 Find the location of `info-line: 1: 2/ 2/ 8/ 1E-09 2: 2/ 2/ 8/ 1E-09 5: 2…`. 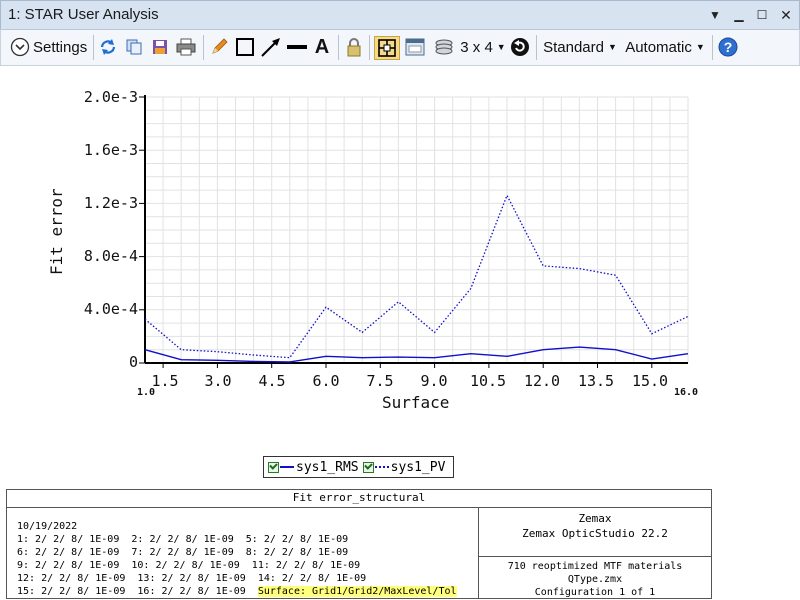

info-line: 1: 2/ 2/ 8/ 1E-09 2: 2/ 2/ 8/ 1E-09 5: 2… is located at coordinates (183, 539).